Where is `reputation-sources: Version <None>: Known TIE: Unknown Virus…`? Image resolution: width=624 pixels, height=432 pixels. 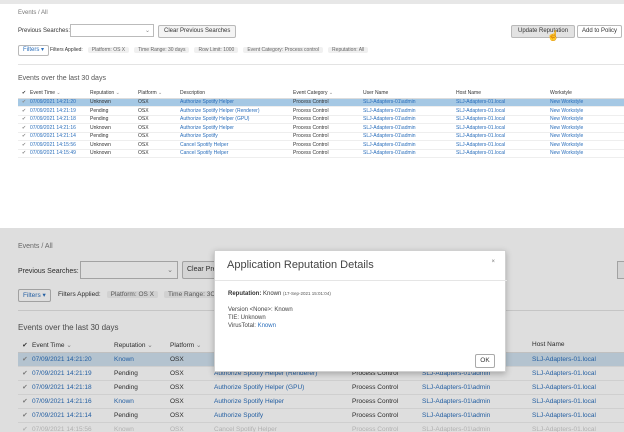 reputation-sources: Version <None>: Known TIE: Unknown Virus… is located at coordinates (260, 318).